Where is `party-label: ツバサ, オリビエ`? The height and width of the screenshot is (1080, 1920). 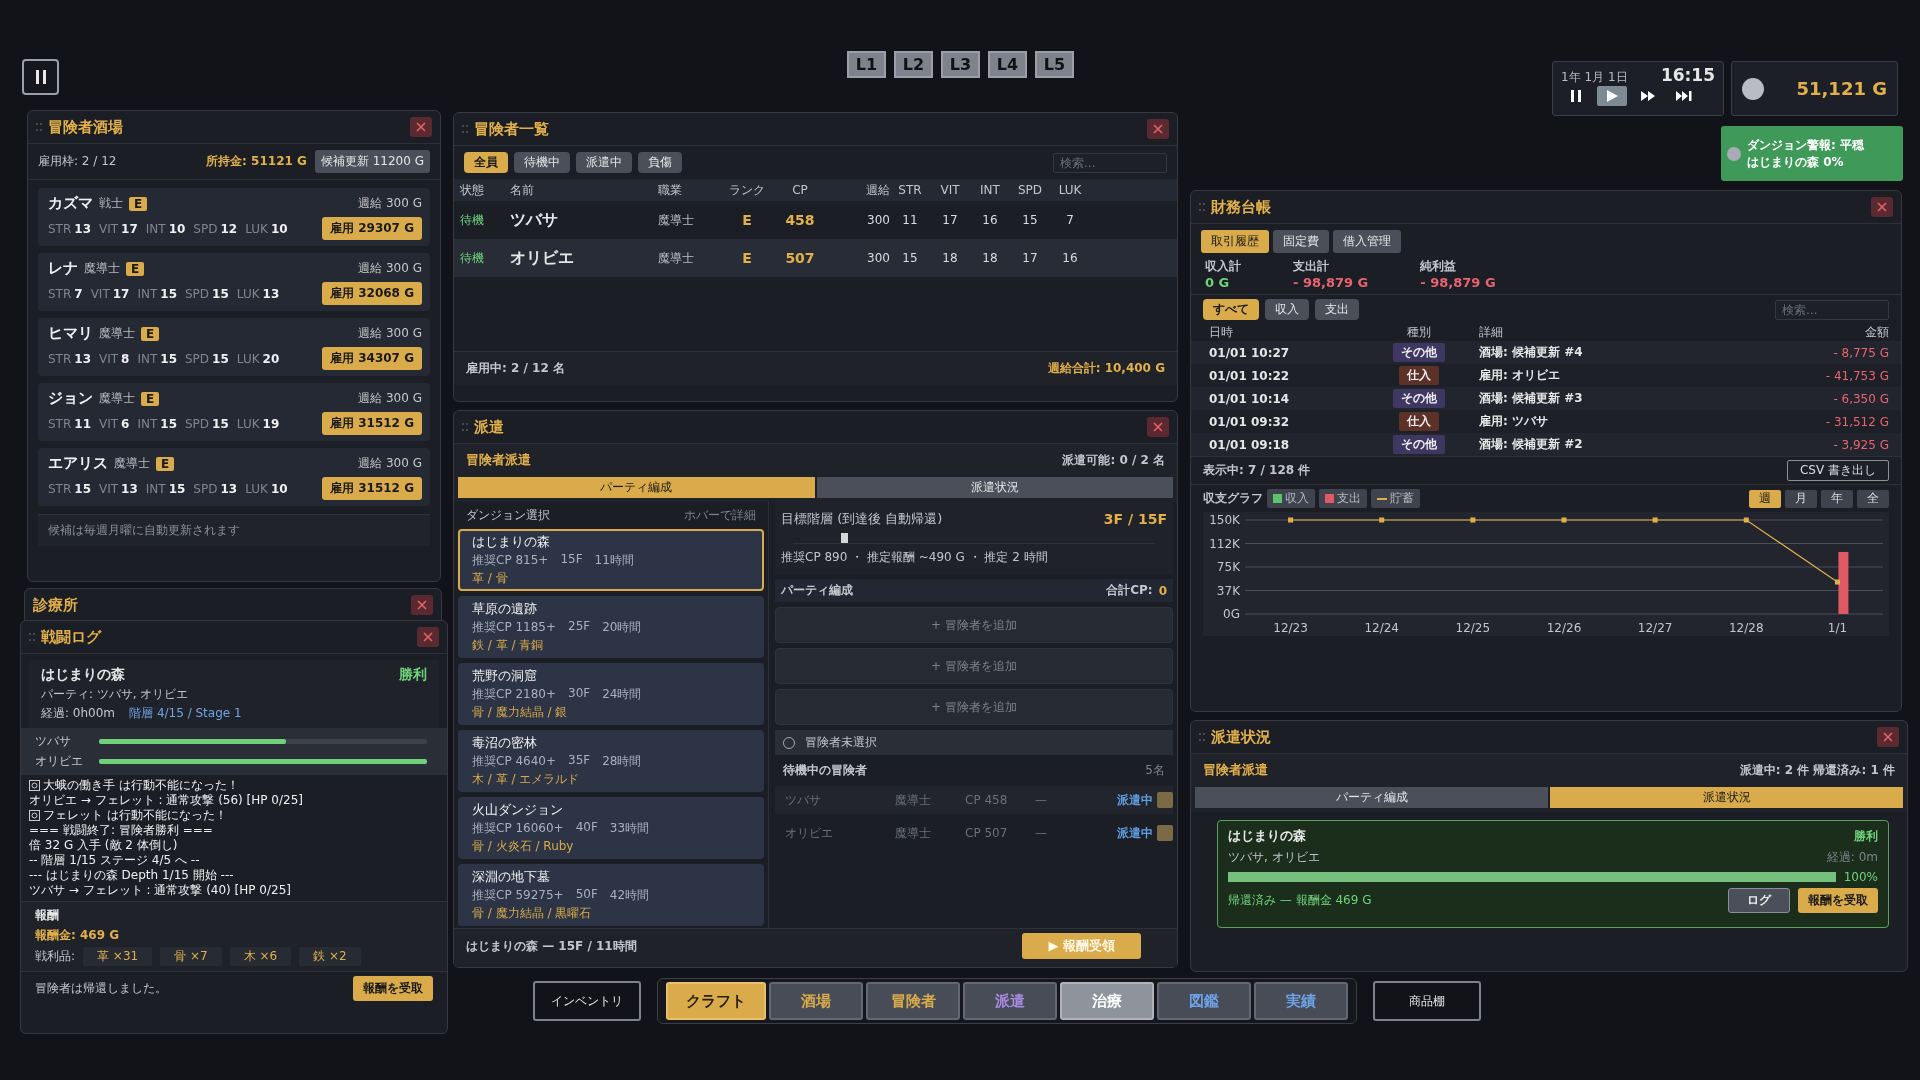 party-label: ツバサ, オリビエ is located at coordinates (1274, 857).